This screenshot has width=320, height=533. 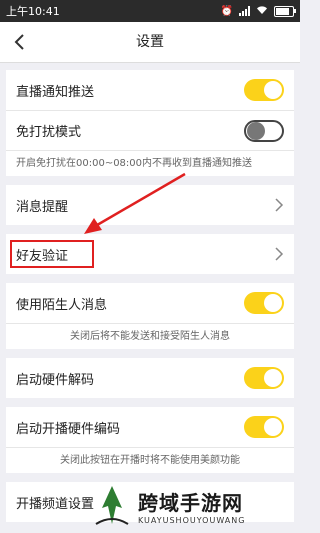 What do you see at coordinates (62, 305) in the screenshot?
I see `setting-label: 使用陌生人消息` at bounding box center [62, 305].